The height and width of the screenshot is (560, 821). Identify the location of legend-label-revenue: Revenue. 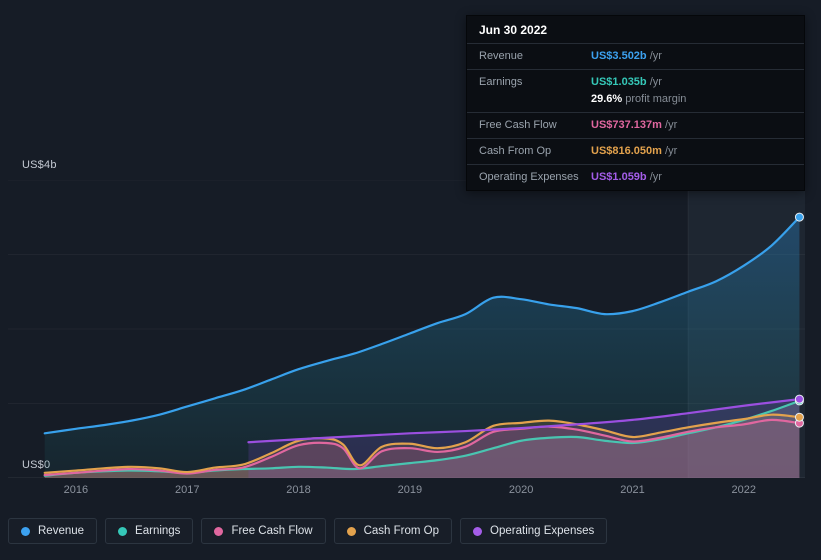
(61, 531).